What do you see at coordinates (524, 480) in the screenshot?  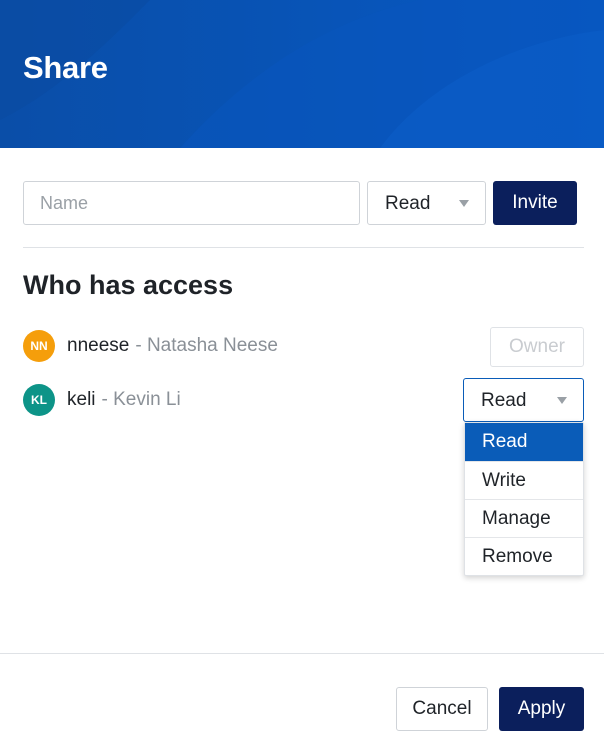 I see `dropdown-option-write: Write` at bounding box center [524, 480].